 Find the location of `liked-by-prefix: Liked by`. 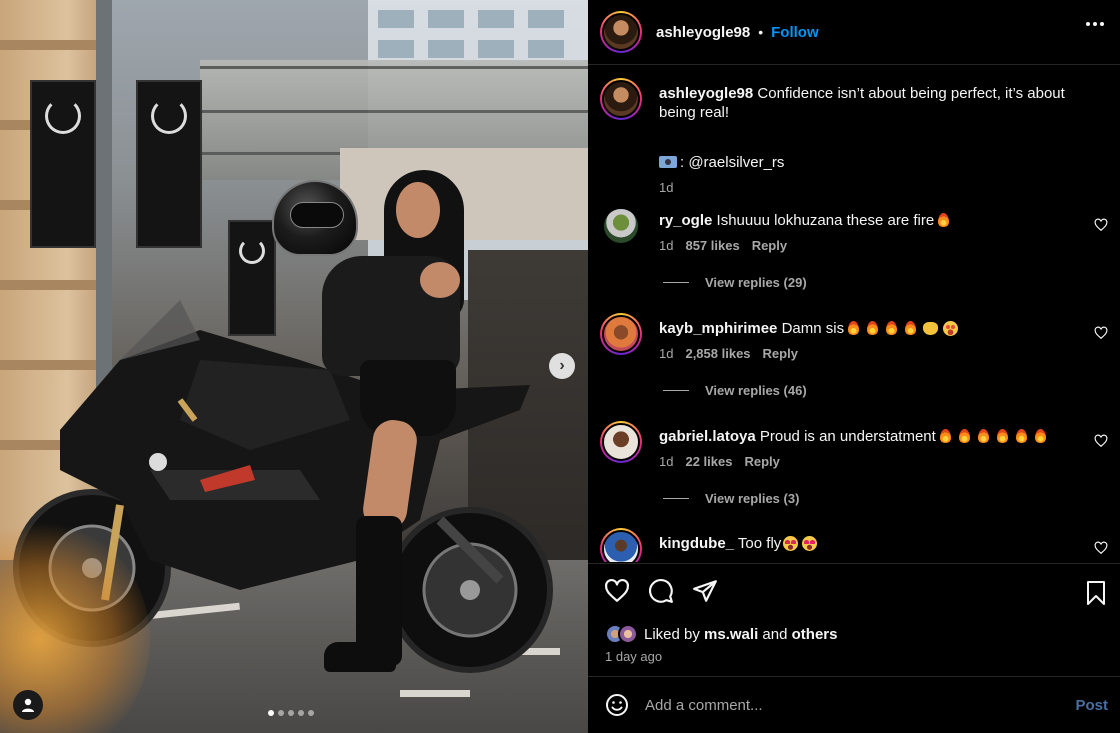

liked-by-prefix: Liked by is located at coordinates (672, 634).